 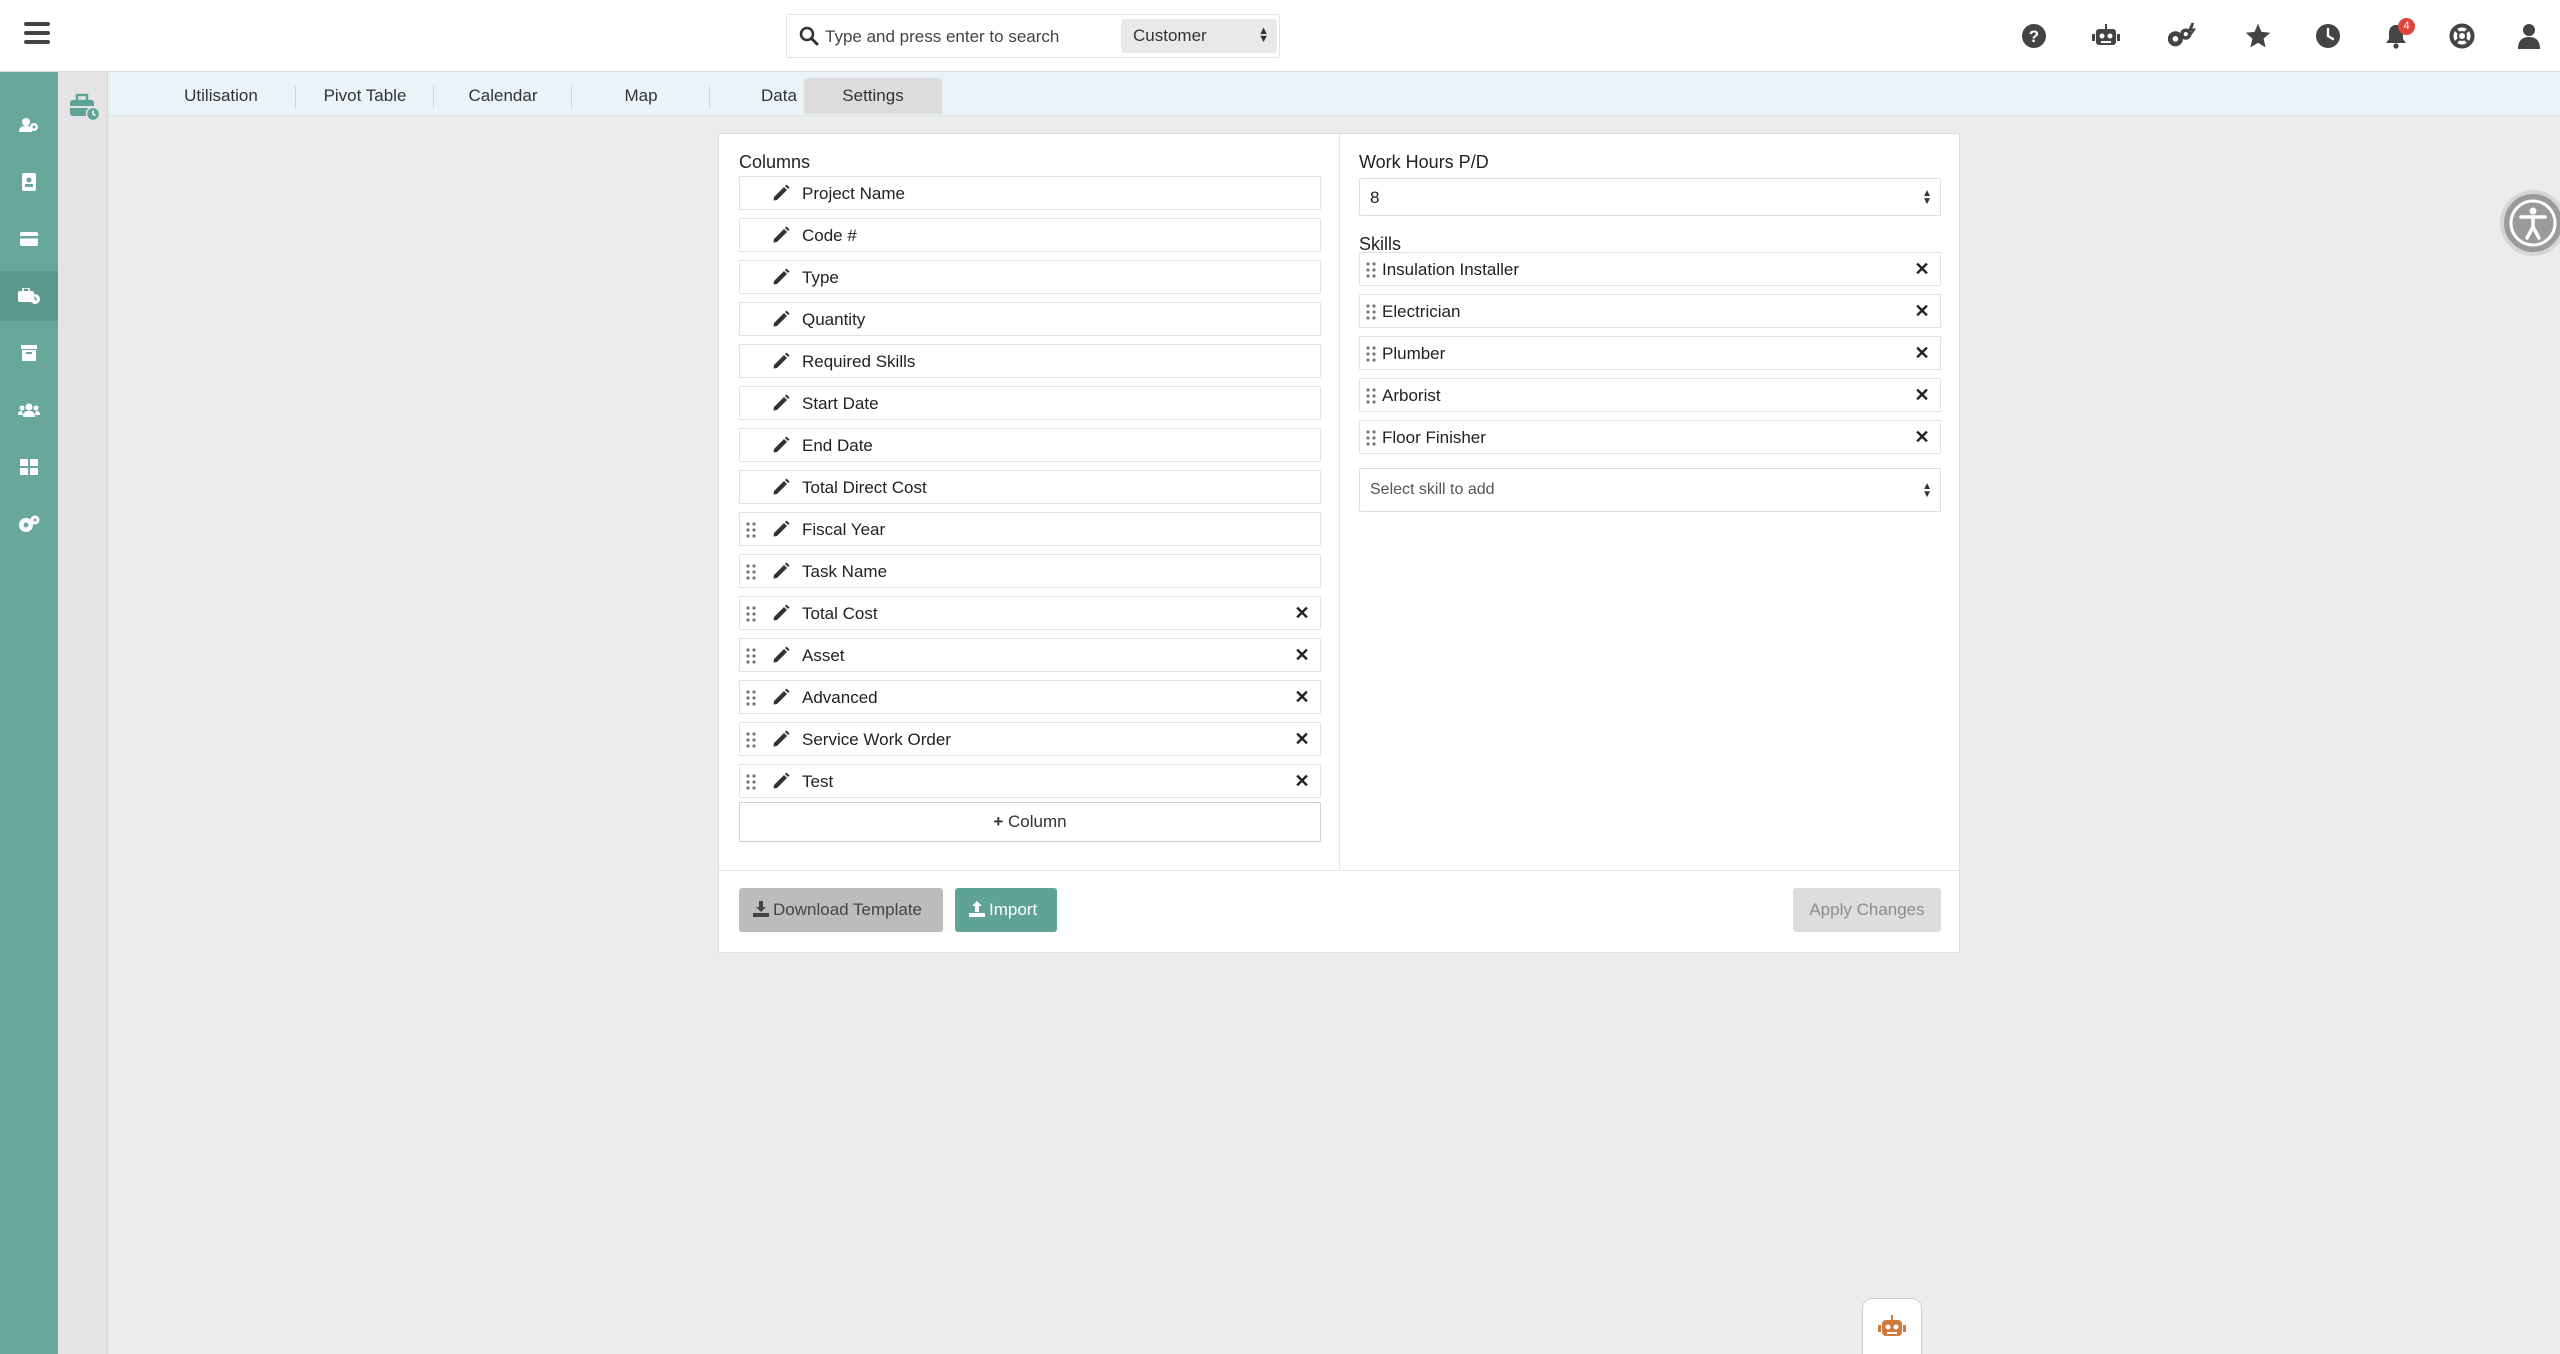 What do you see at coordinates (1339, 502) in the screenshot?
I see `panel-divider` at bounding box center [1339, 502].